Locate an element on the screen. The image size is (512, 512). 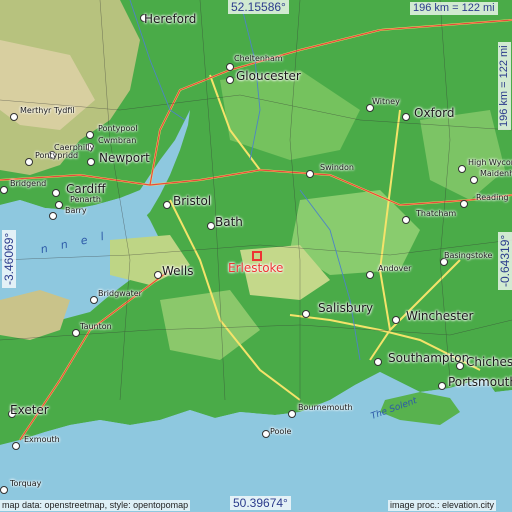
city-label: Bath is located at coordinates (229, 222).